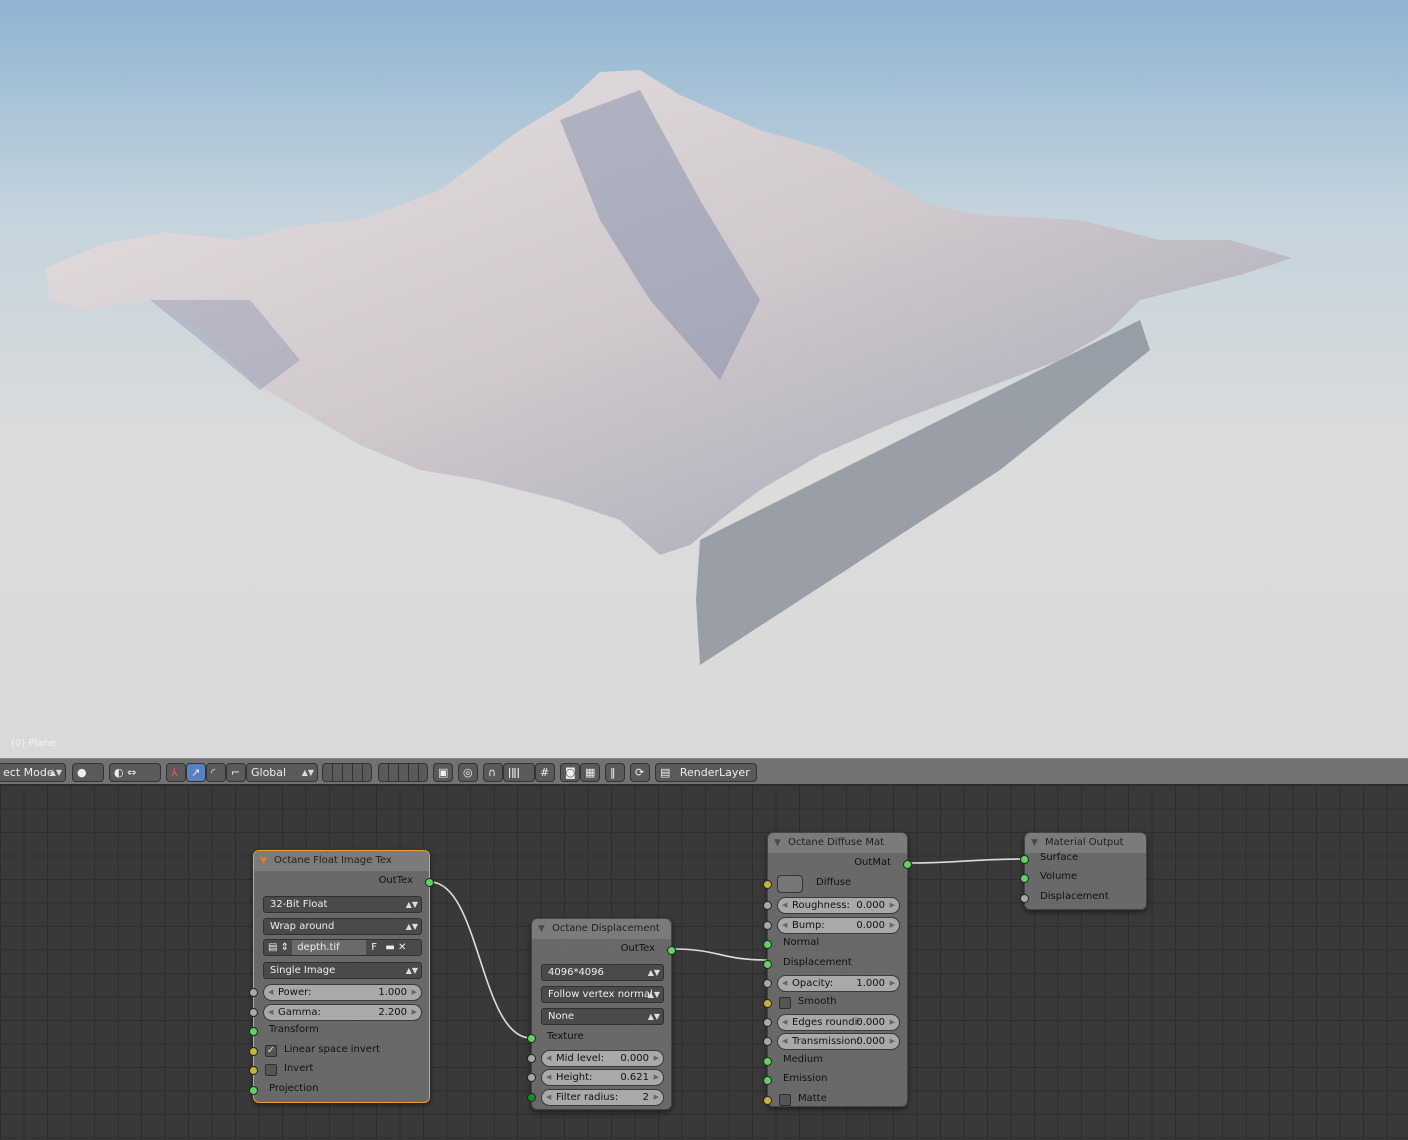  I want to click on checkbox: ✓, so click(271, 1051).